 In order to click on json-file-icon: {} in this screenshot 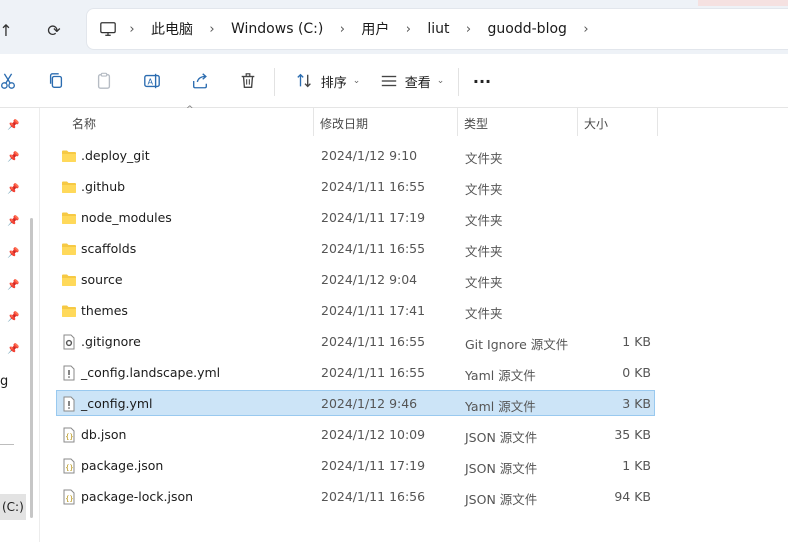, I will do `click(69, 466)`.